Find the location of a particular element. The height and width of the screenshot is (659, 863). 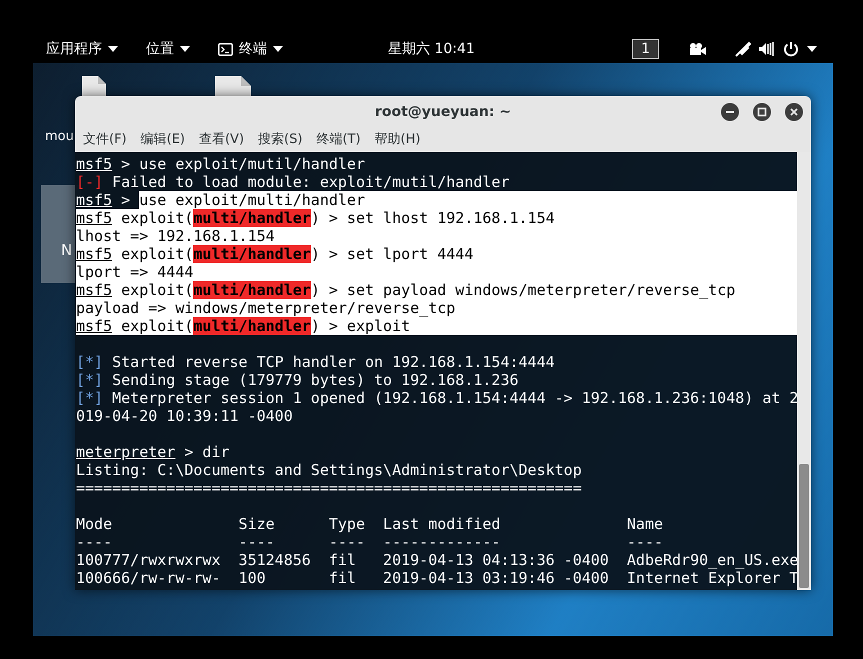

terminal-text: ) > set lport 4444 is located at coordinates (392, 254).